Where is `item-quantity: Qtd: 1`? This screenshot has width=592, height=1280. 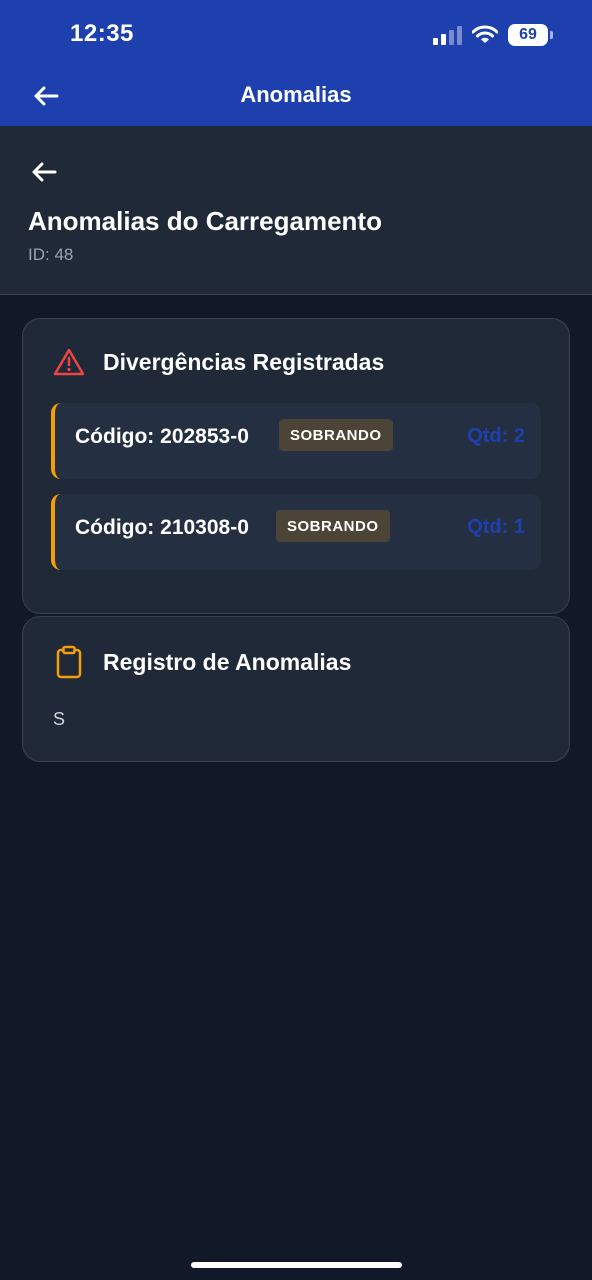
item-quantity: Qtd: 1 is located at coordinates (496, 527).